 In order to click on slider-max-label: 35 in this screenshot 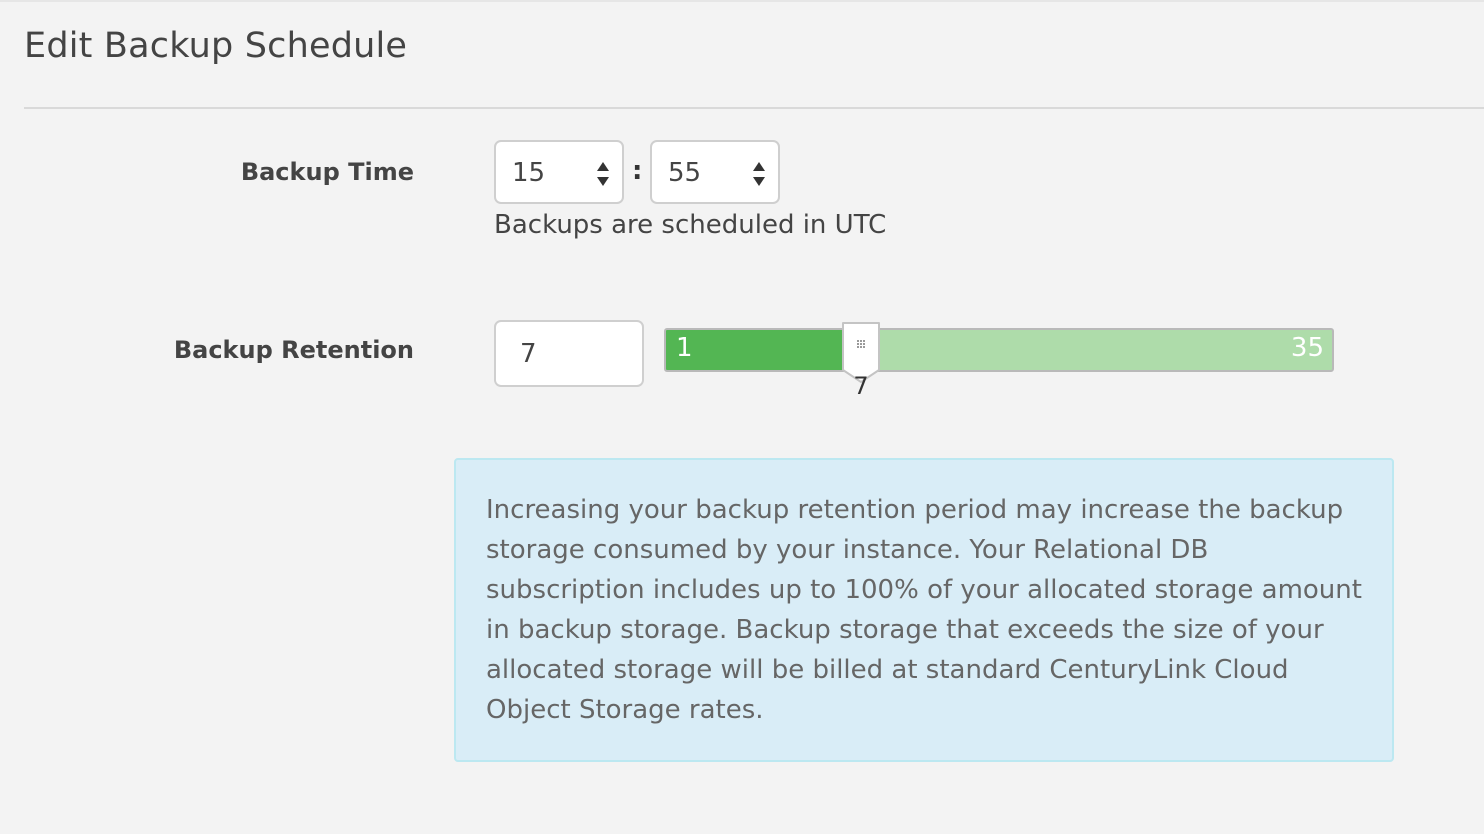, I will do `click(1307, 348)`.